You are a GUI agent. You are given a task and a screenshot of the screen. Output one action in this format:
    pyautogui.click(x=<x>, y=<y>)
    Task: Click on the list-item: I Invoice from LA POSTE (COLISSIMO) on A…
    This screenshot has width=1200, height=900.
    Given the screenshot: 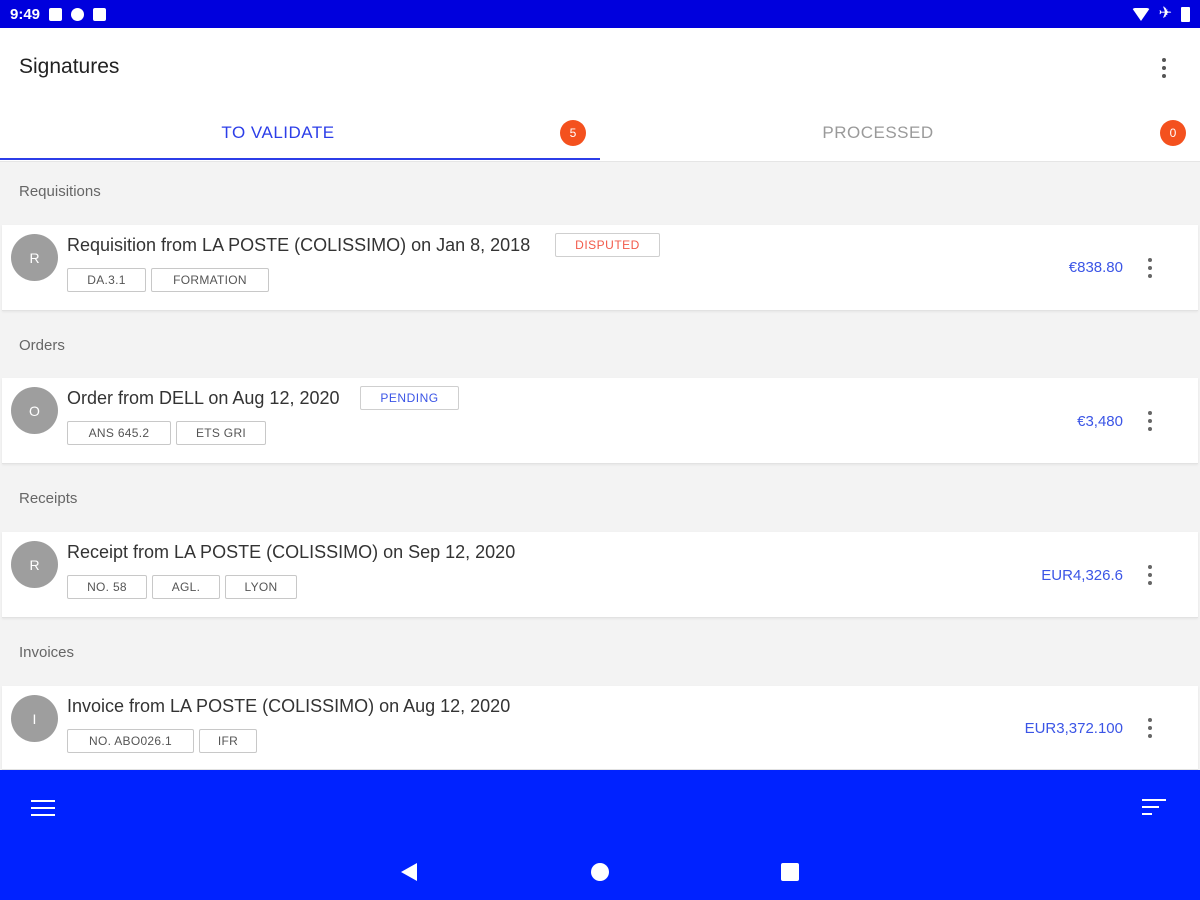 What is the action you would take?
    pyautogui.click(x=600, y=728)
    